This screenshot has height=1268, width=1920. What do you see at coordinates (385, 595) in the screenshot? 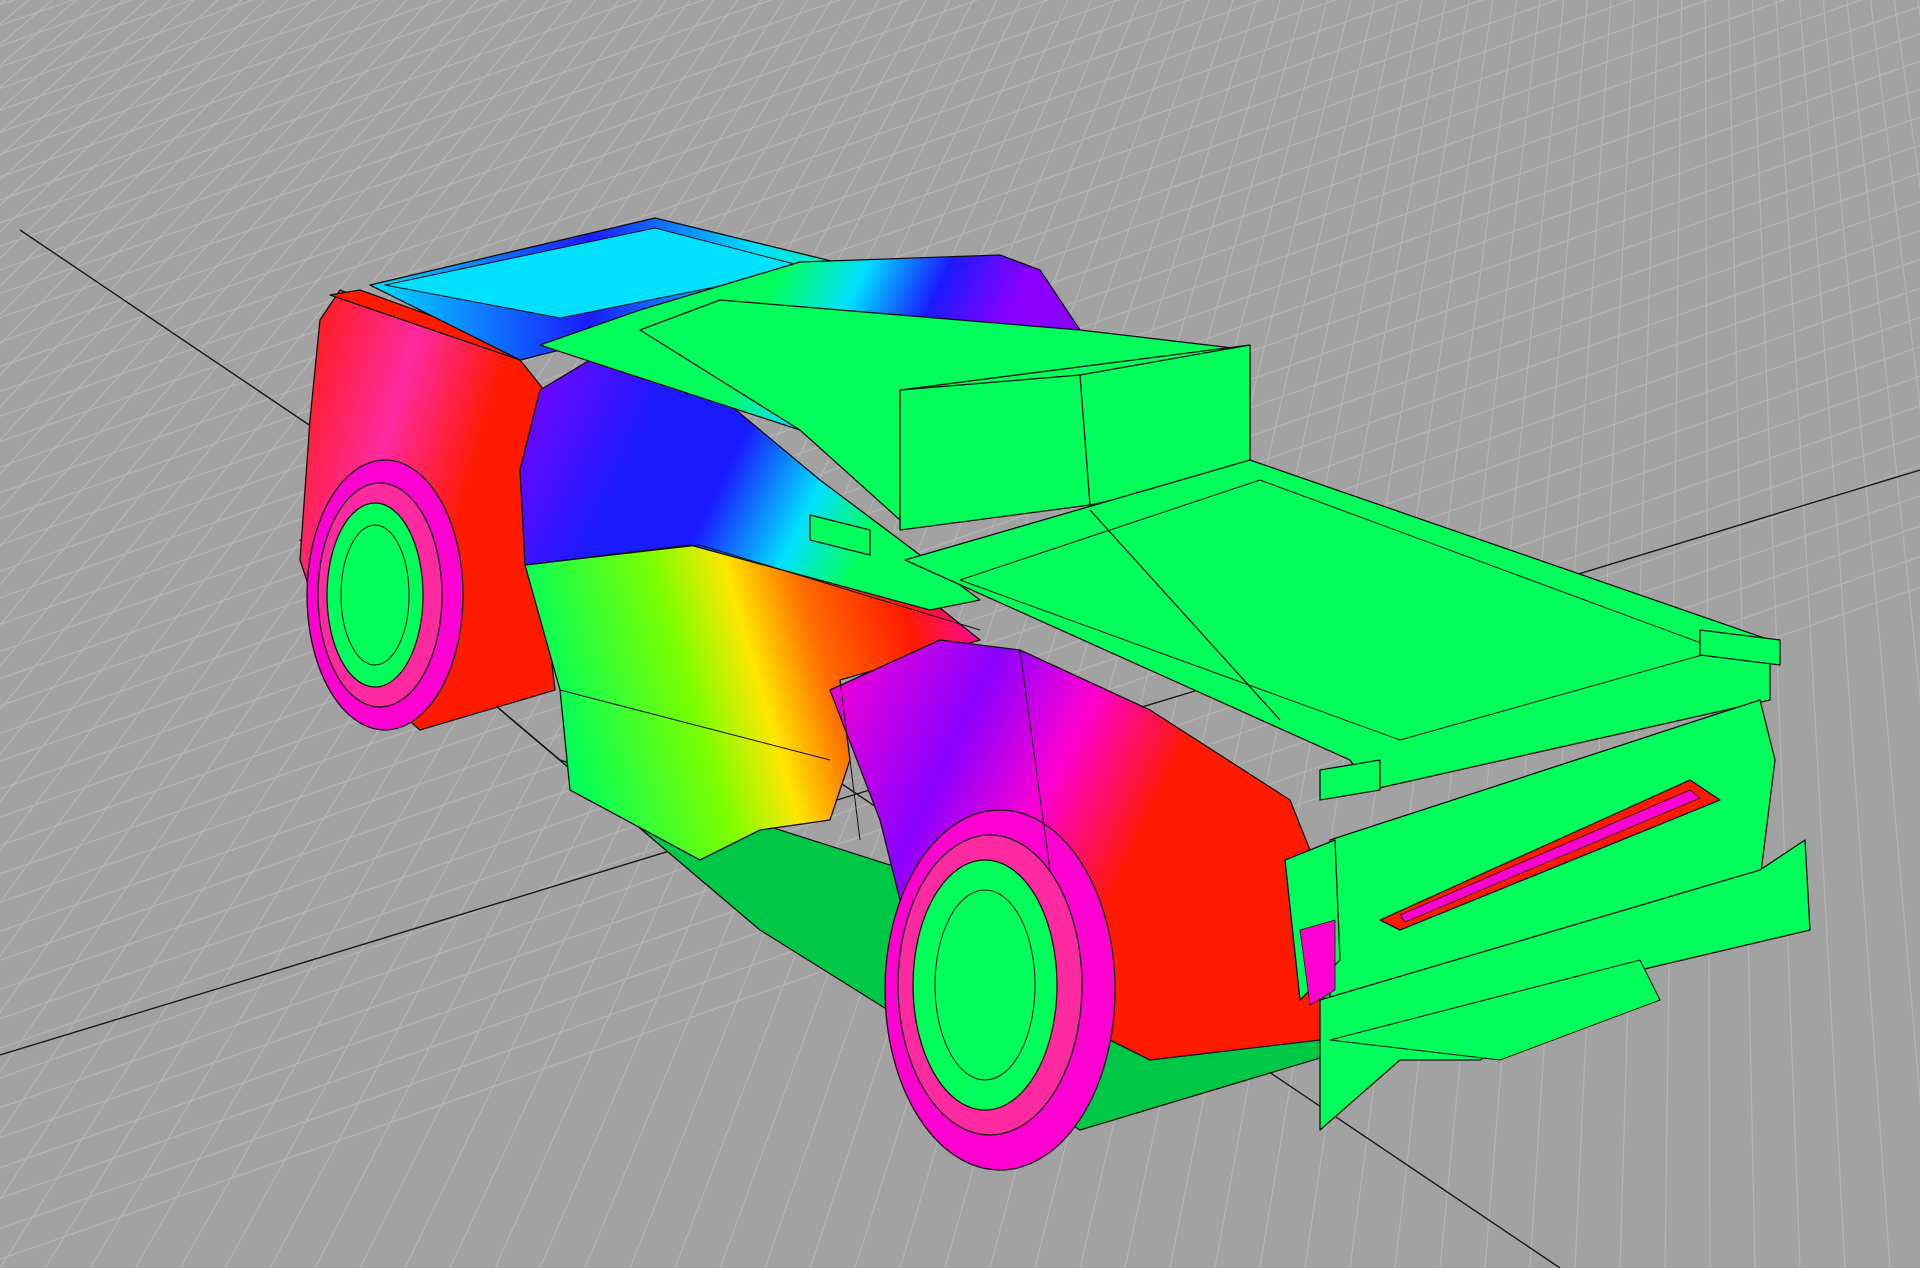
I see `front-wheel` at bounding box center [385, 595].